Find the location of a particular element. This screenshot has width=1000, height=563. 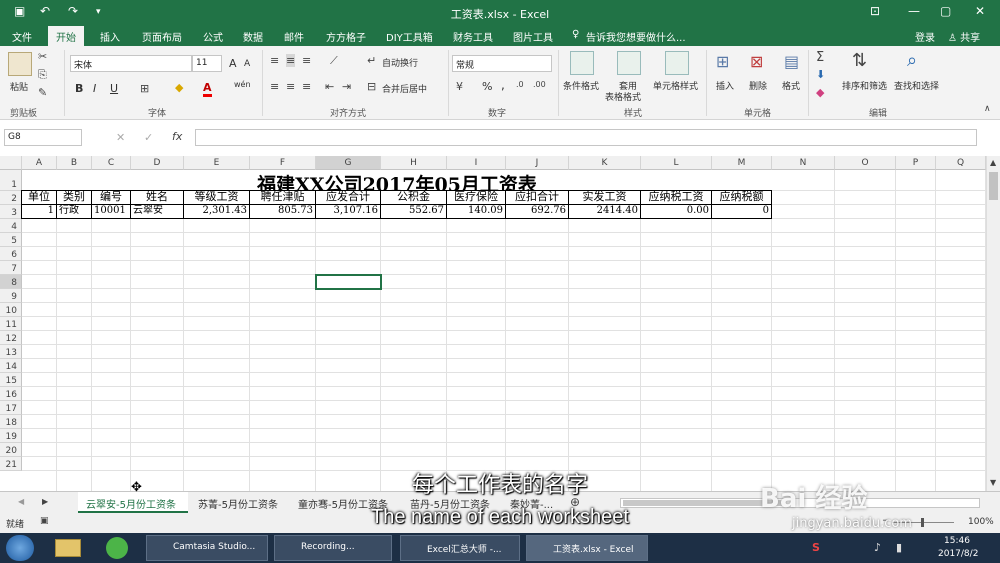

data-cell: 805.73 is located at coordinates (282, 211).